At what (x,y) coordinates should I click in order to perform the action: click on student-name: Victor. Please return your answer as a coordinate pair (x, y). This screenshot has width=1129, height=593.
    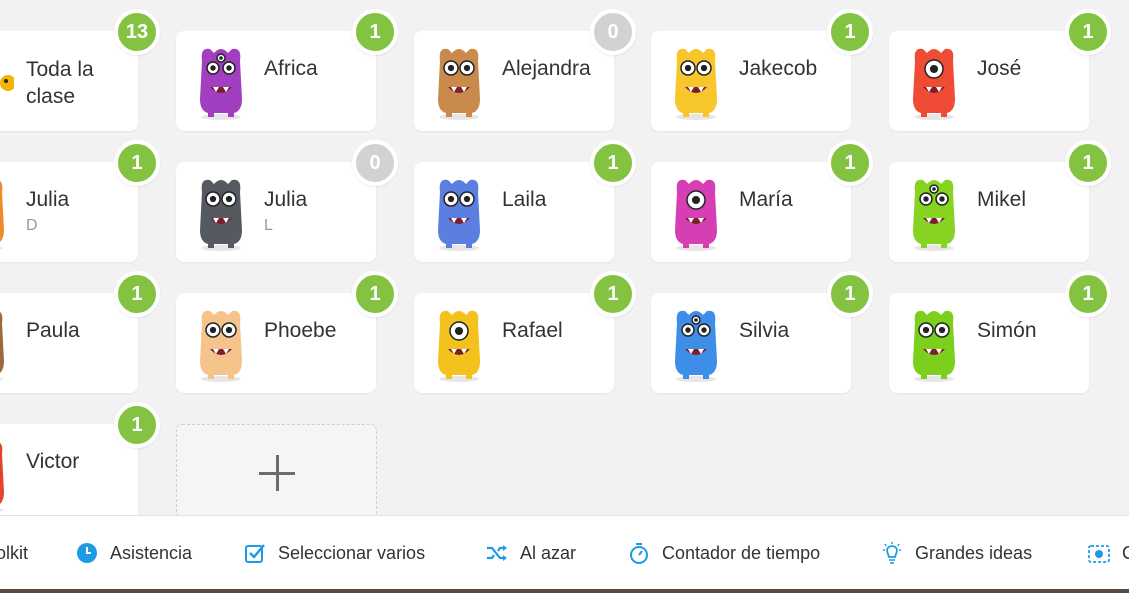
    Looking at the image, I should click on (53, 461).